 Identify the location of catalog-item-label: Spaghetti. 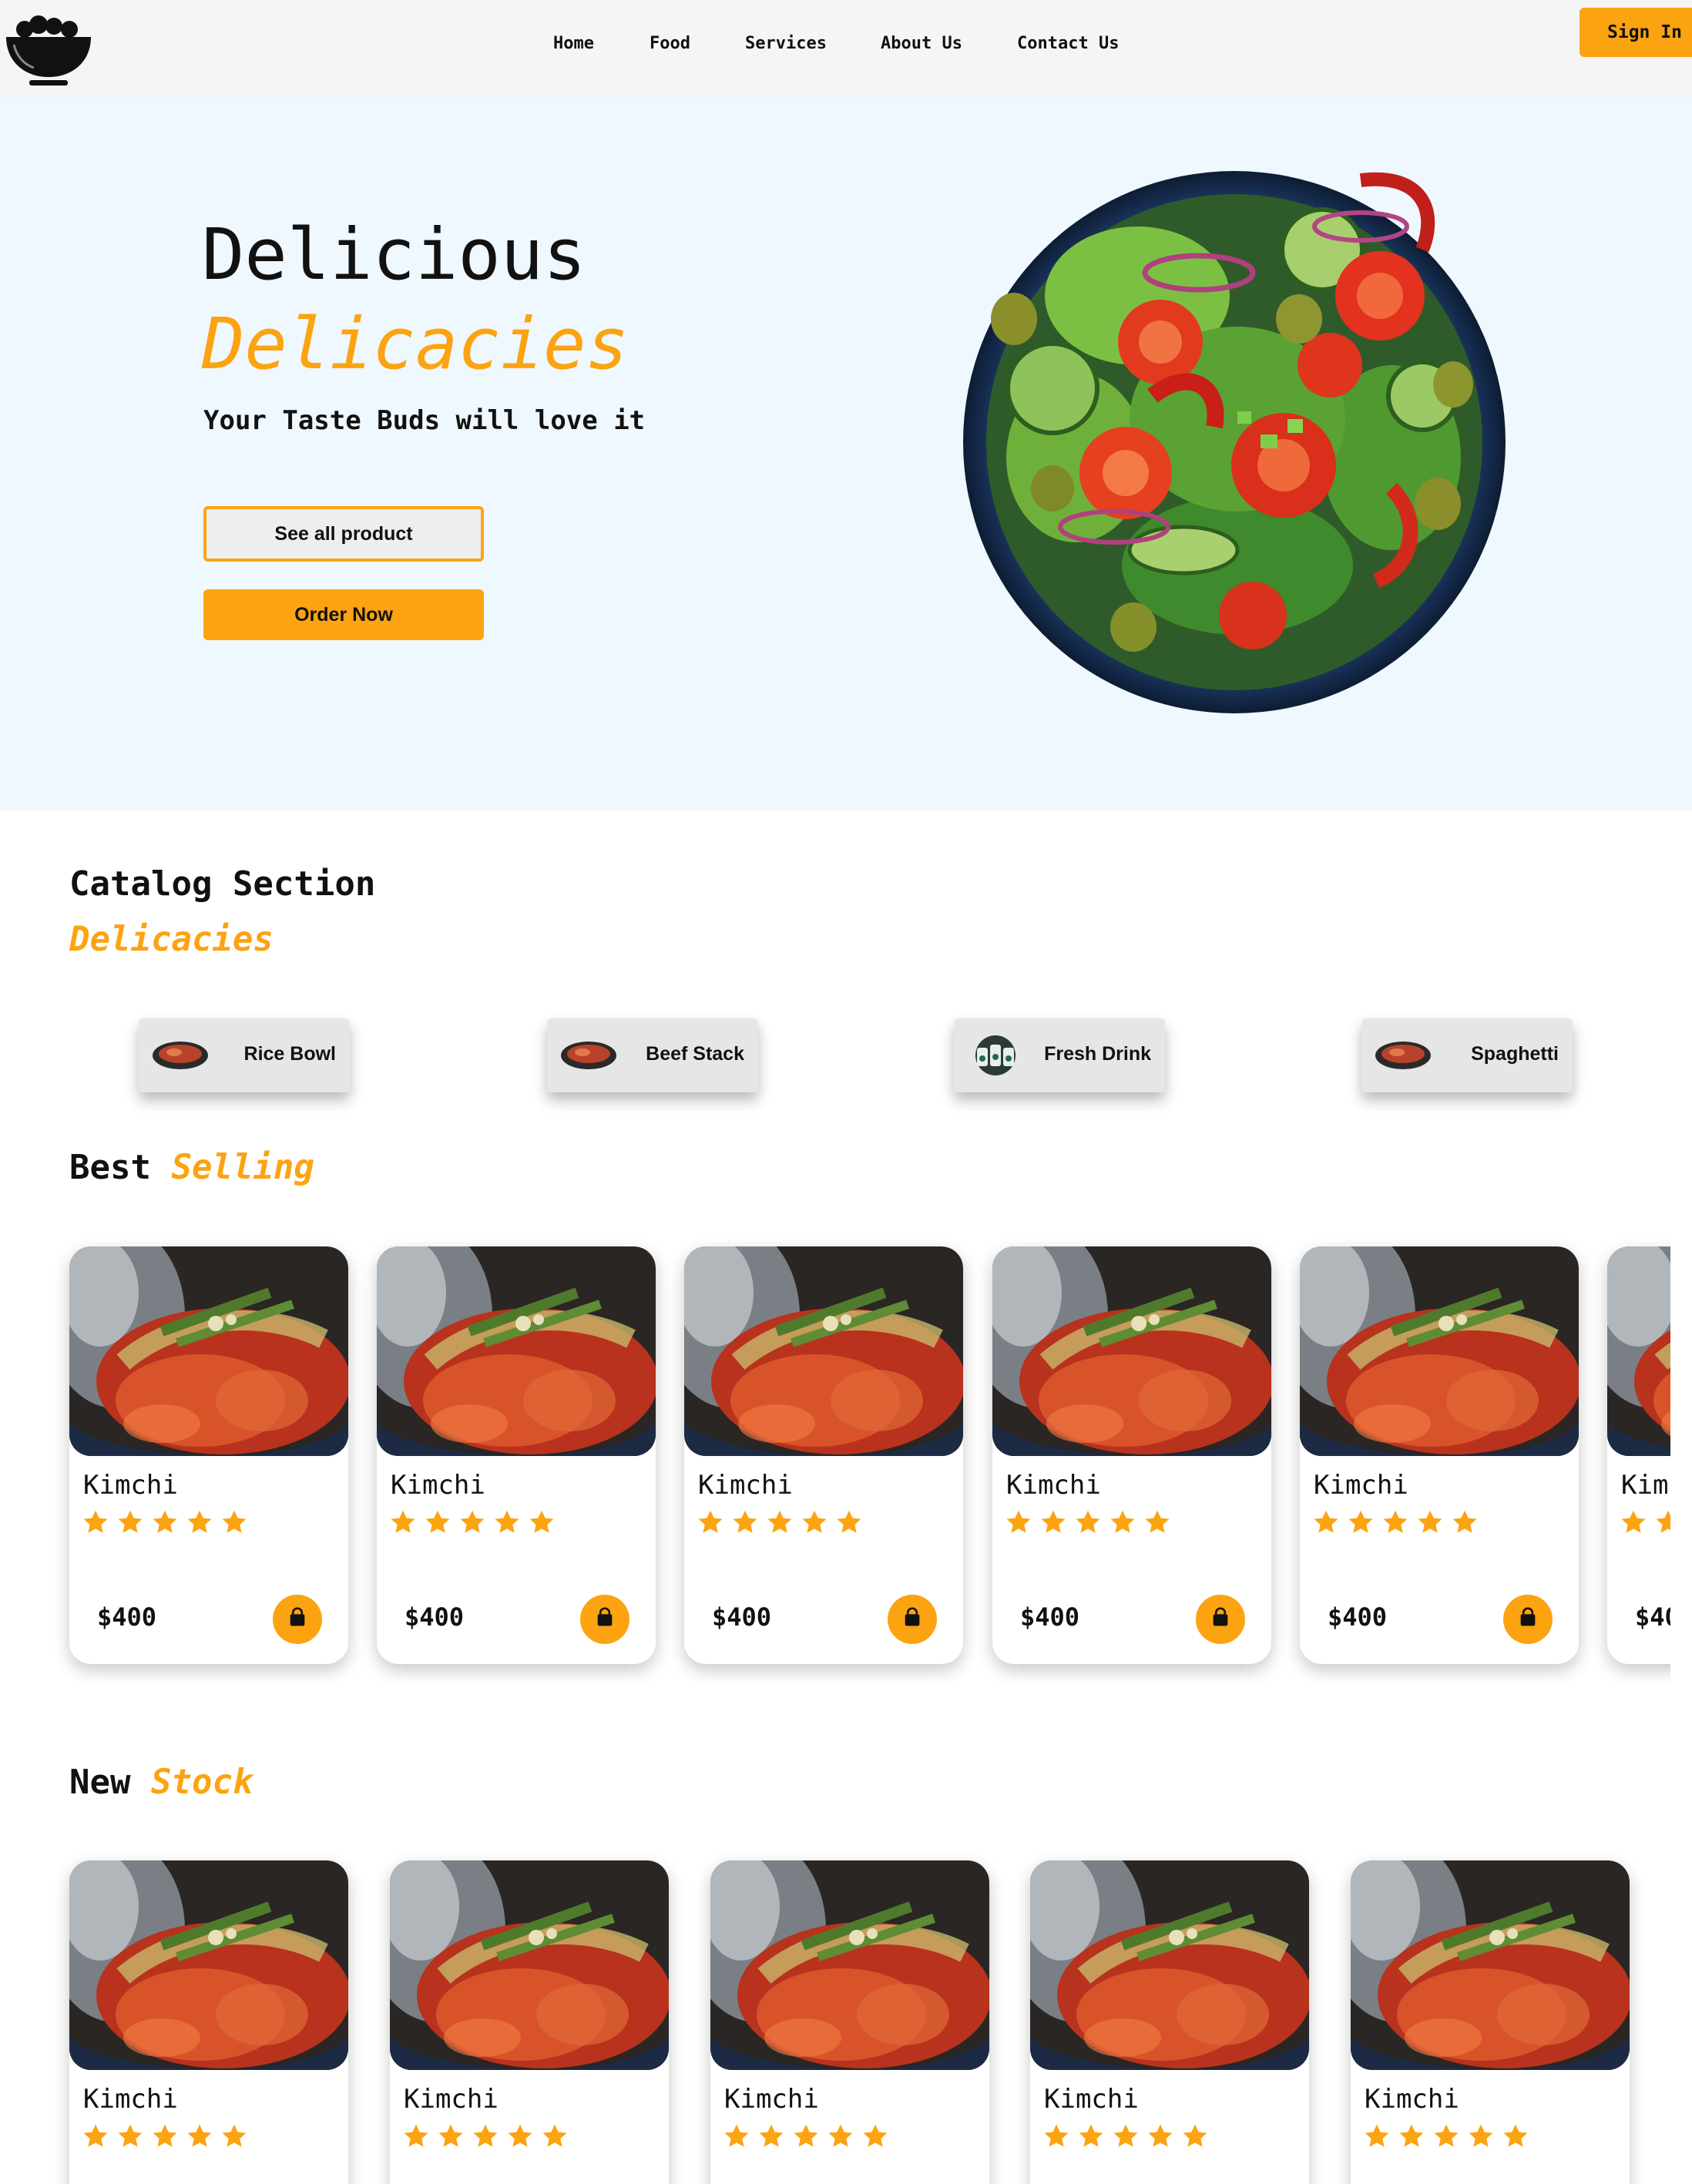
(1515, 1054).